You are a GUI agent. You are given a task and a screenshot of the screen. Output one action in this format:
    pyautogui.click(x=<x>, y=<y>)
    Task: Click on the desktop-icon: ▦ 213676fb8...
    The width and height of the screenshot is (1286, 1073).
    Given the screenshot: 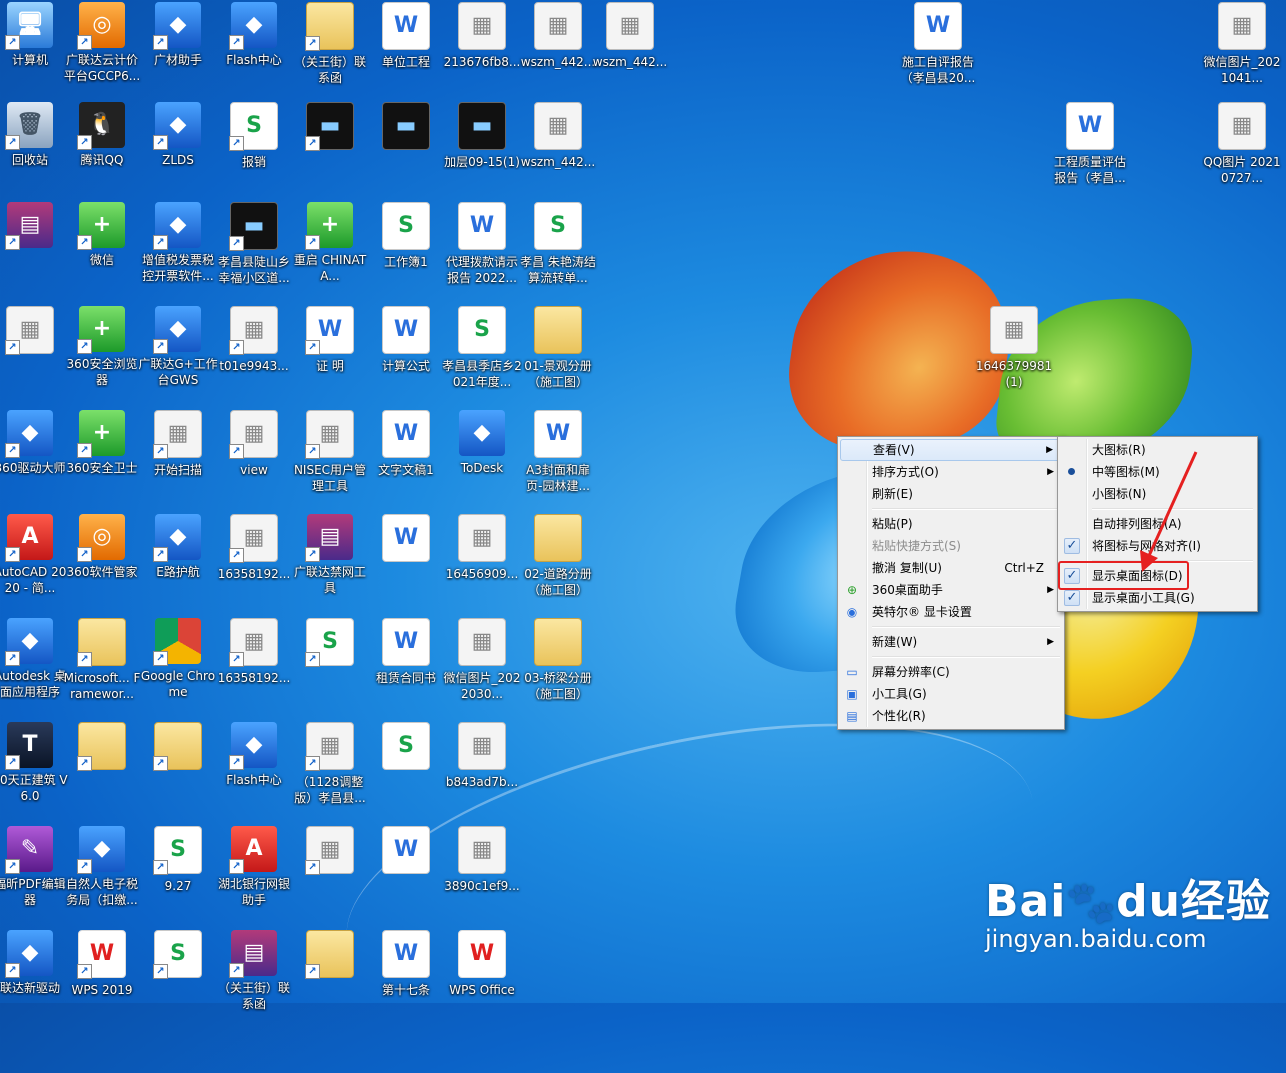 What is the action you would take?
    pyautogui.click(x=482, y=50)
    